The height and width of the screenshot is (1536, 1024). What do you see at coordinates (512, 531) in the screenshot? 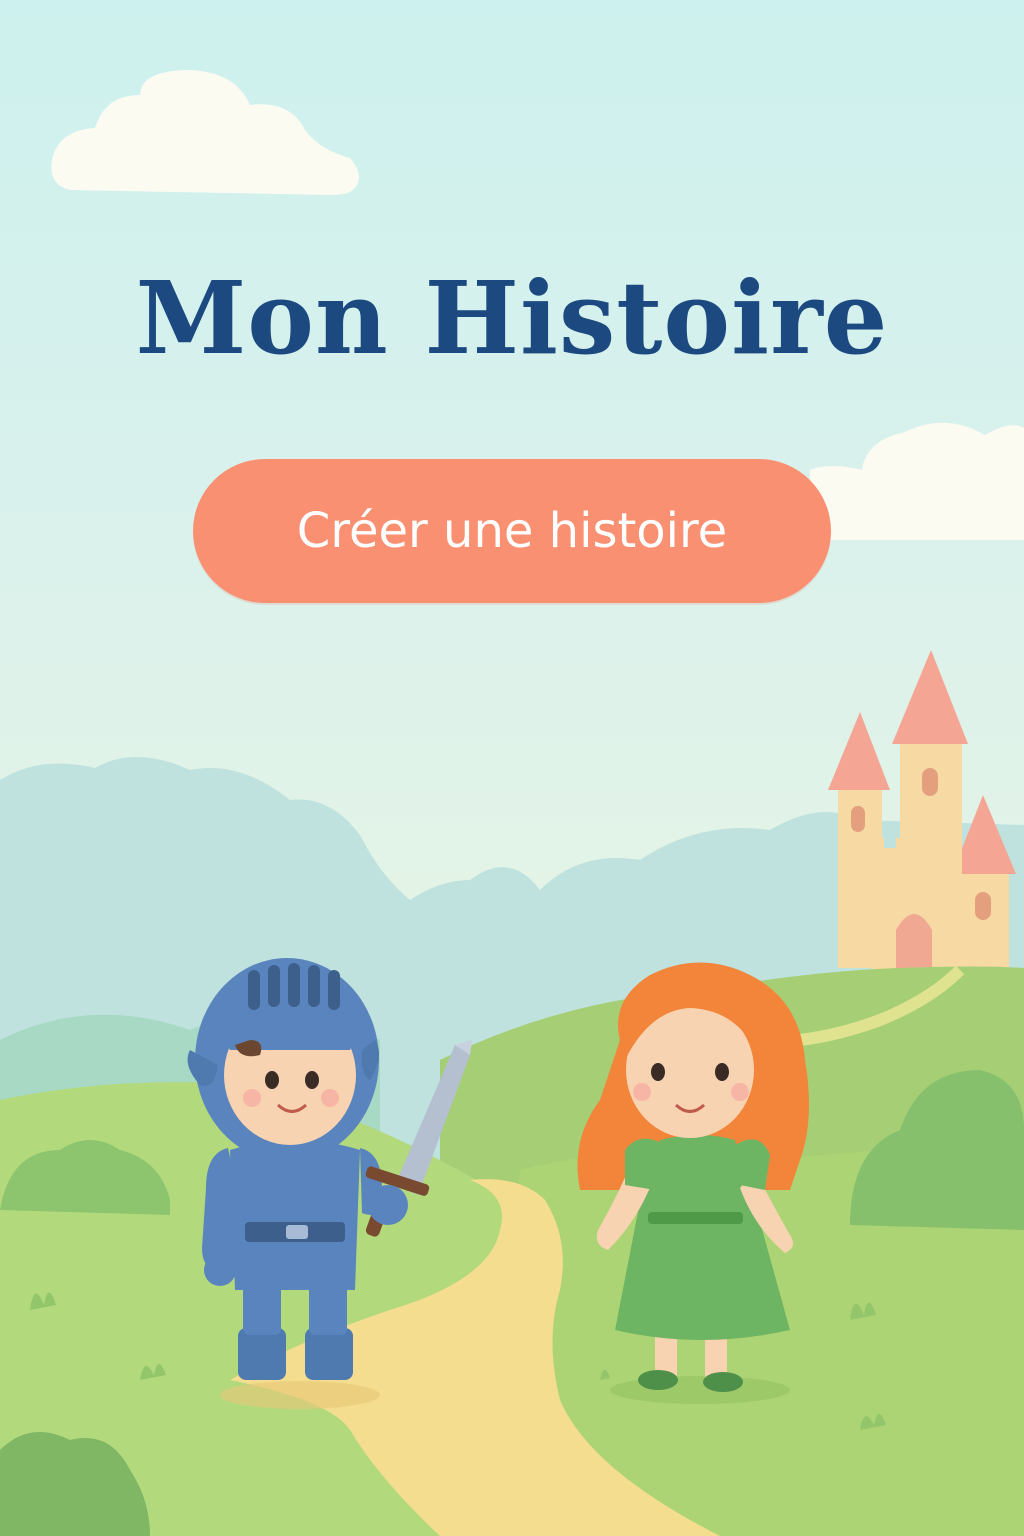
I see `create-story-button: Créer une histoire` at bounding box center [512, 531].